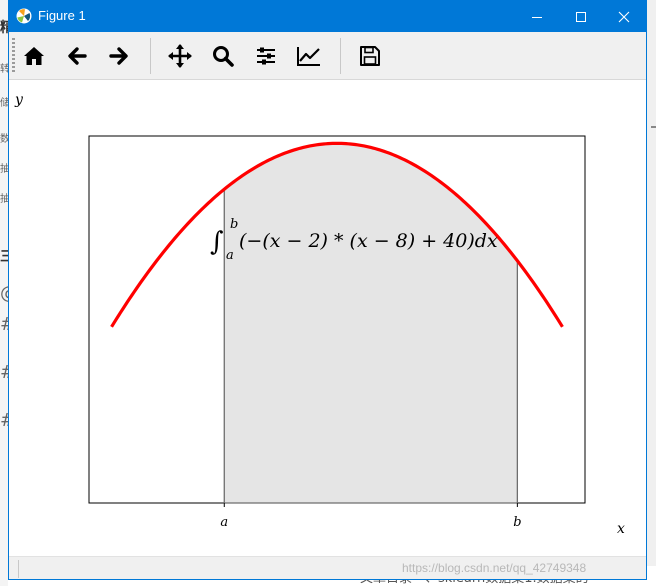 The height and width of the screenshot is (586, 656). What do you see at coordinates (517, 522) in the screenshot?
I see `x-tick-label-b: b` at bounding box center [517, 522].